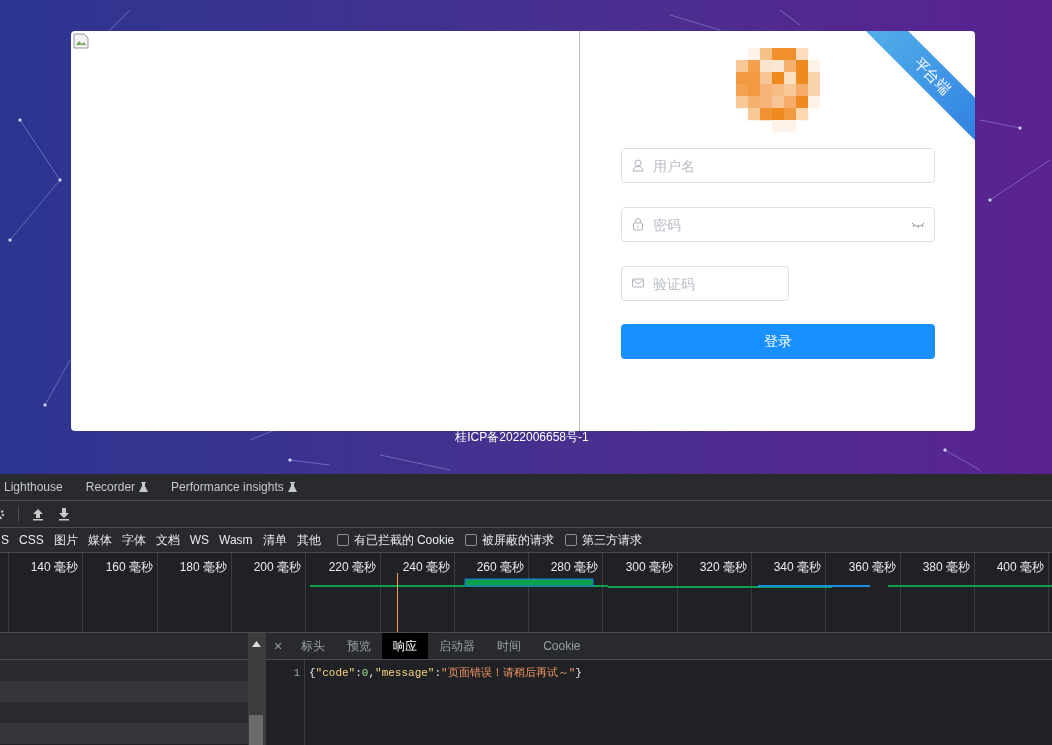 Image resolution: width=1052 pixels, height=745 pixels. Describe the element at coordinates (313, 646) in the screenshot. I see `detail-tab: 标头` at that location.